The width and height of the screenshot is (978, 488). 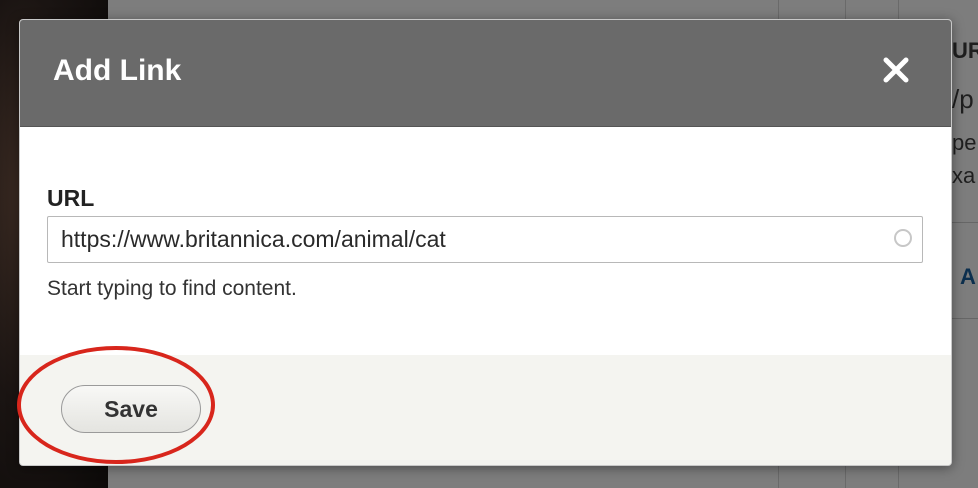 I want to click on url-label: URL, so click(x=71, y=198).